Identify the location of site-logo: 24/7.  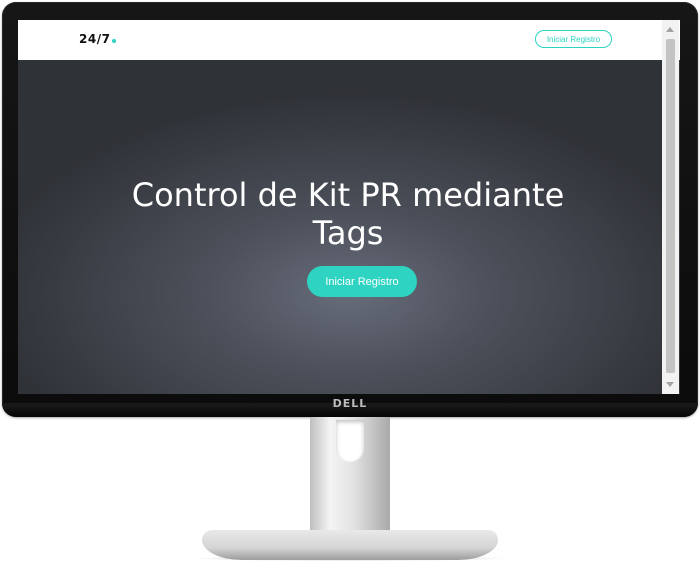
(98, 39).